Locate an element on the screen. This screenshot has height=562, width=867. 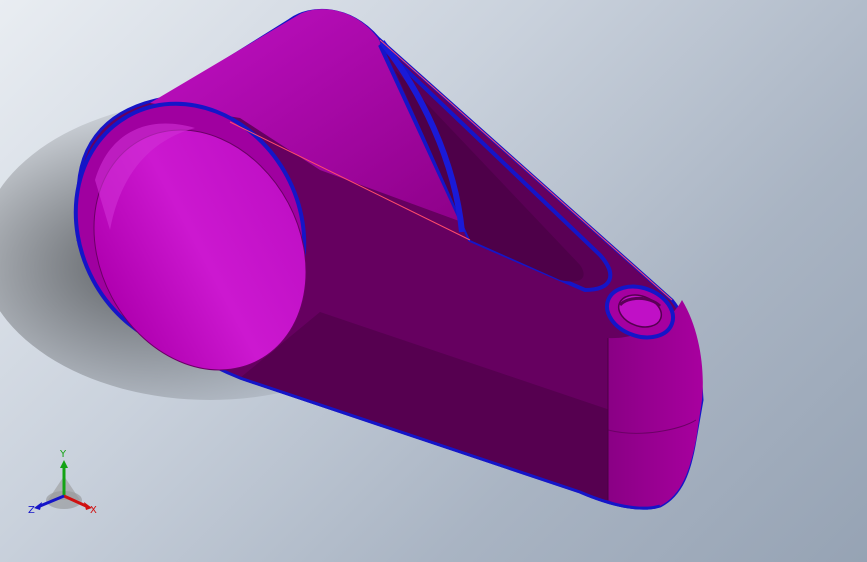
z-axis-arrow is located at coordinates (38, 506).